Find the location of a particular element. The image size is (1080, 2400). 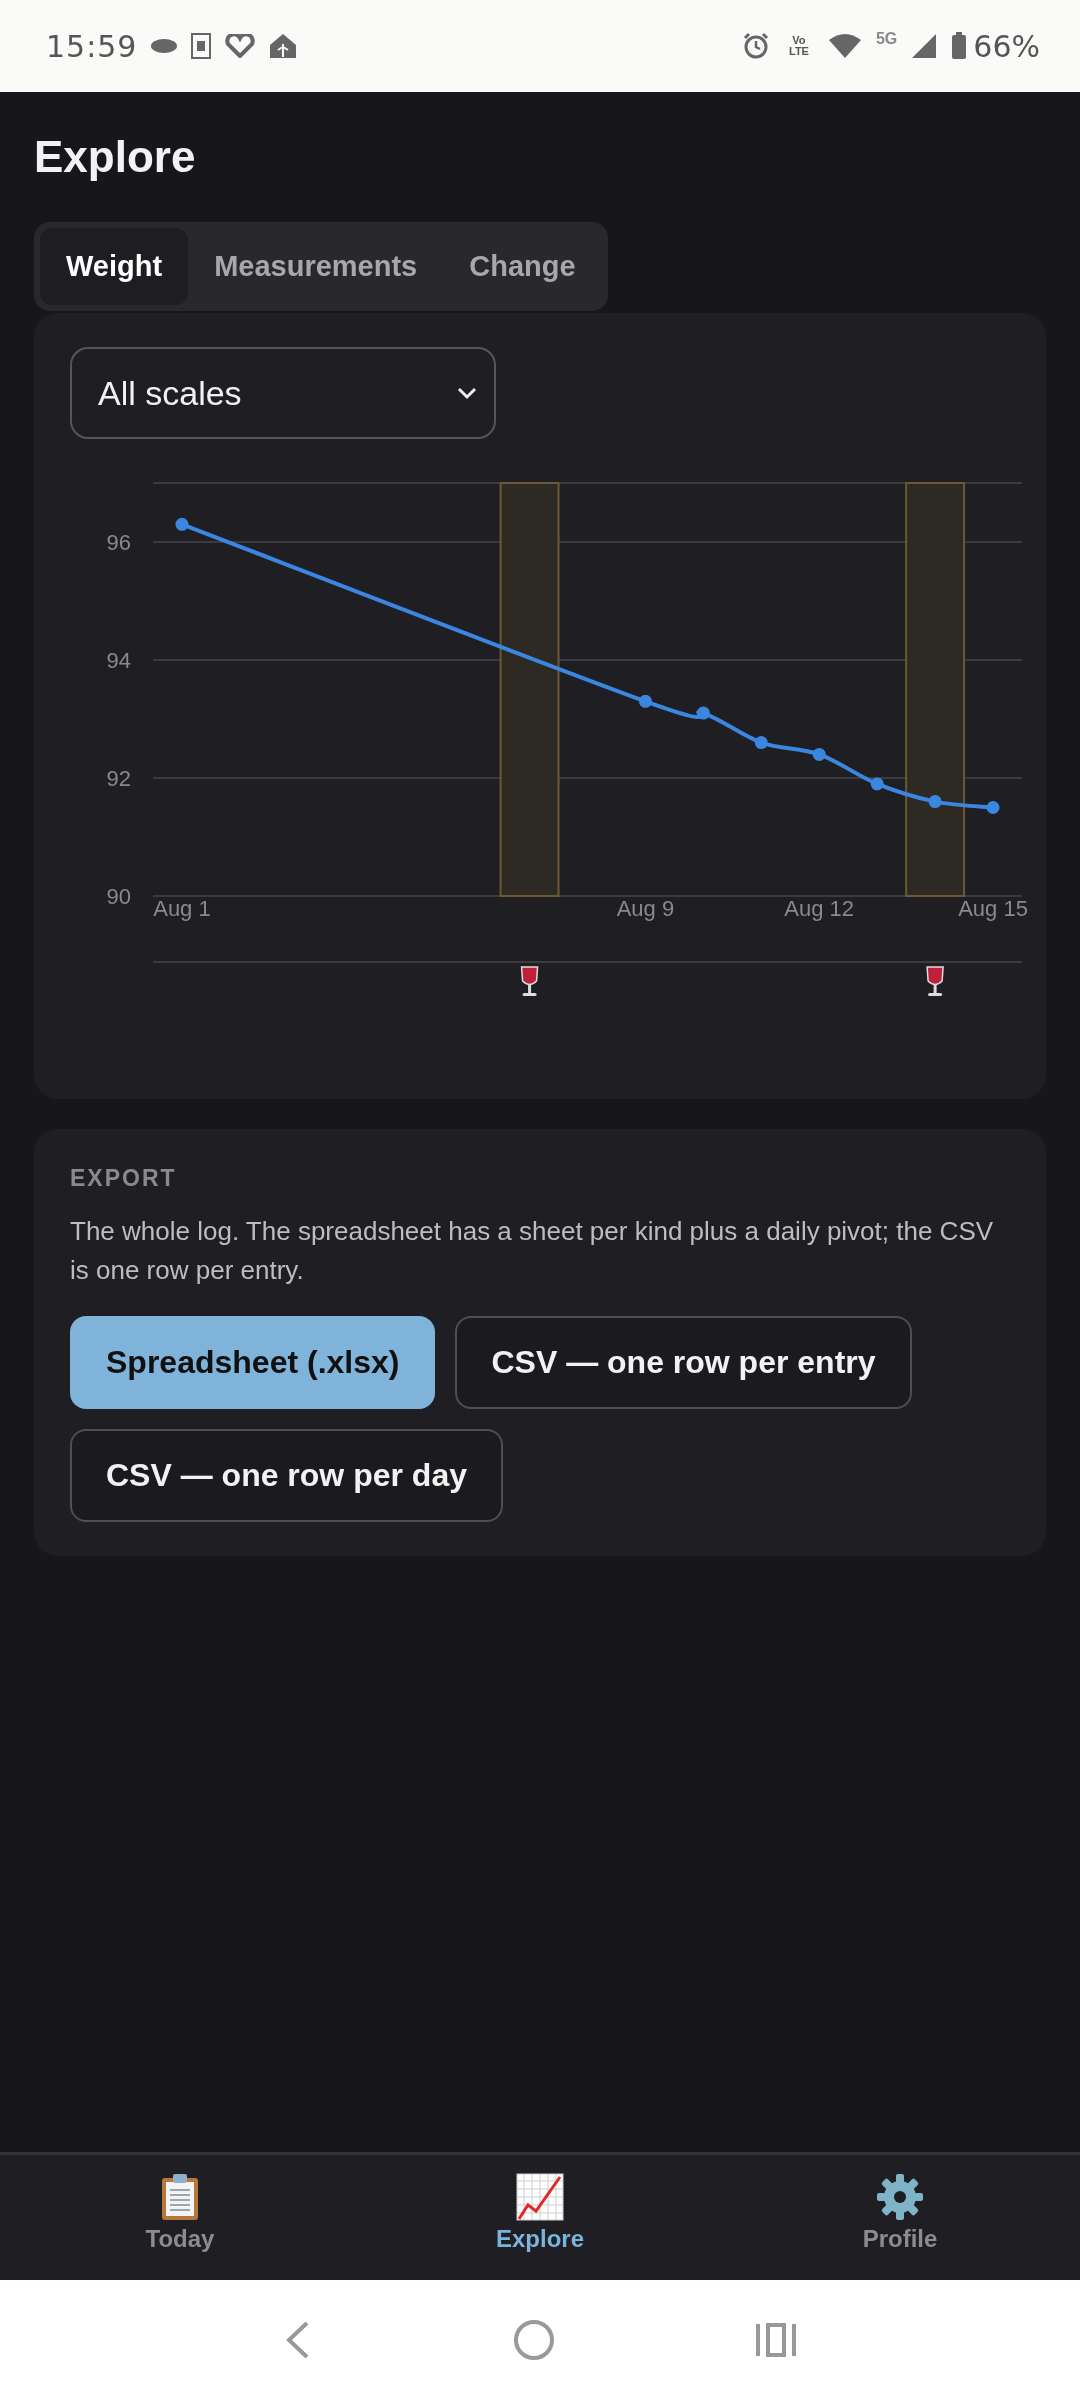

battery-level: 66% is located at coordinates (1006, 46).